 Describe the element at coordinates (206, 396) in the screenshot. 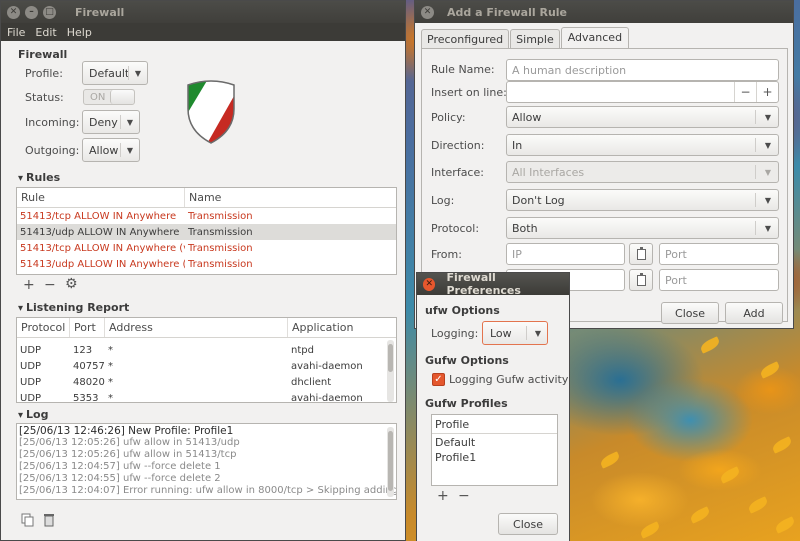

I see `table-row: UDP 5353 * avahi-daemon` at that location.